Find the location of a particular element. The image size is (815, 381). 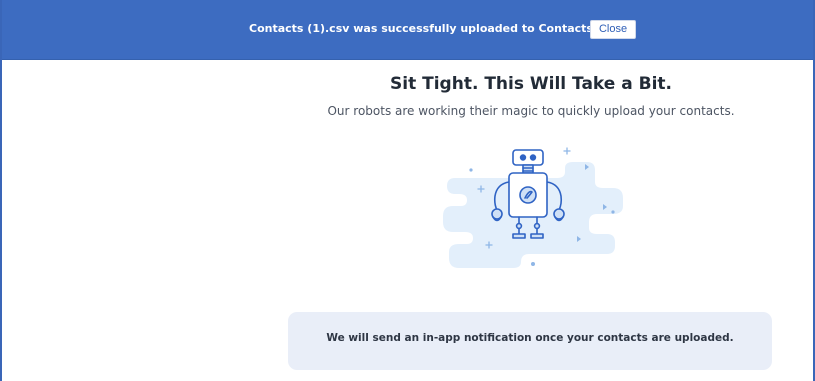

robot-icon is located at coordinates (533, 207).